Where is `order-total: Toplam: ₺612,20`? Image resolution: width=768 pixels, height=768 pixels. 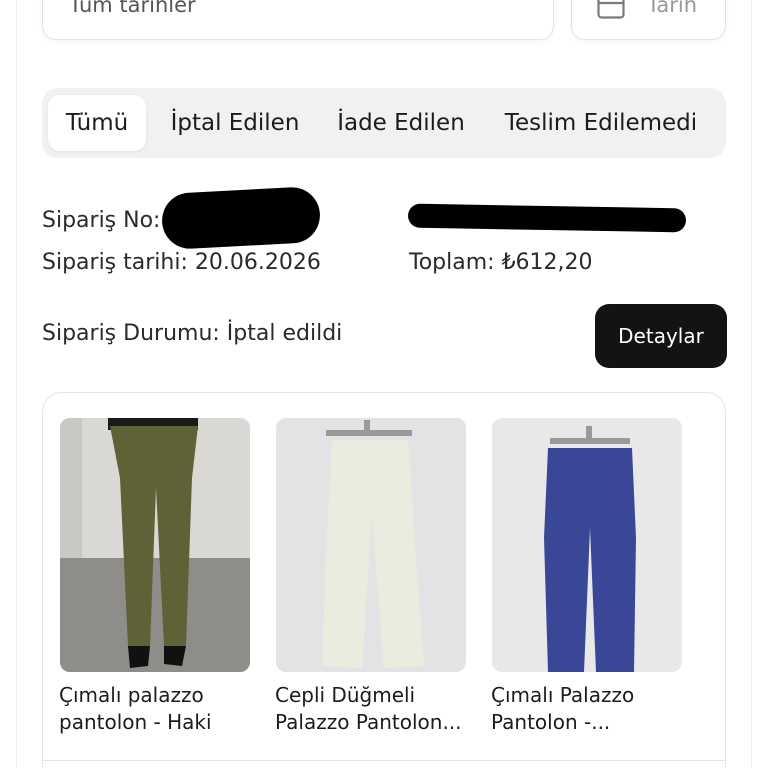 order-total: Toplam: ₺612,20 is located at coordinates (501, 262).